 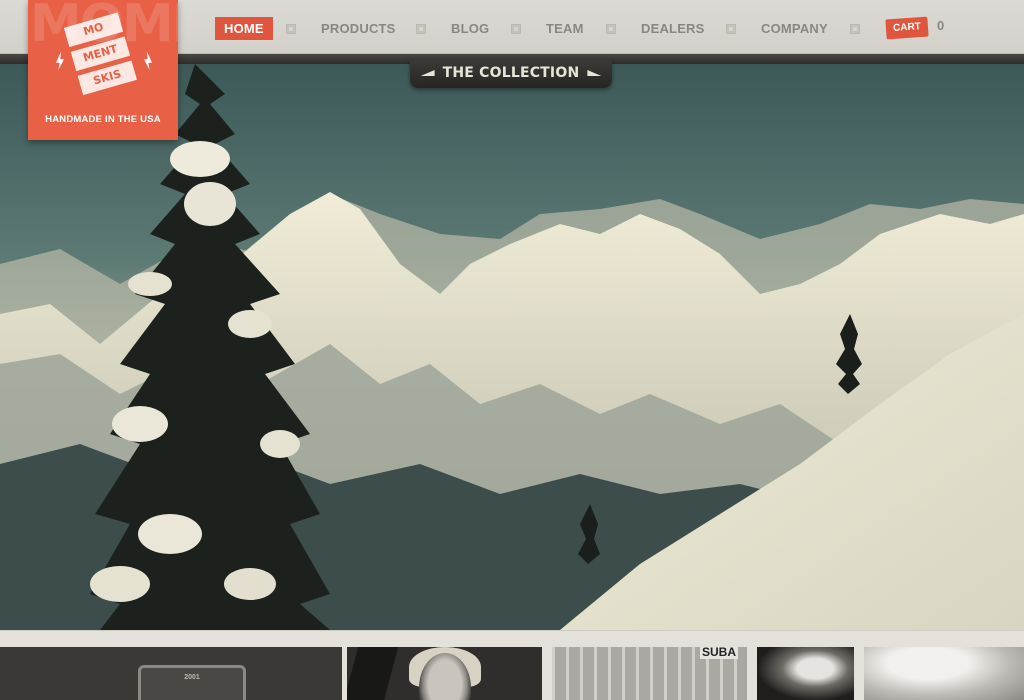 I want to click on collection-tab: THE COLLECTION, so click(x=511, y=74).